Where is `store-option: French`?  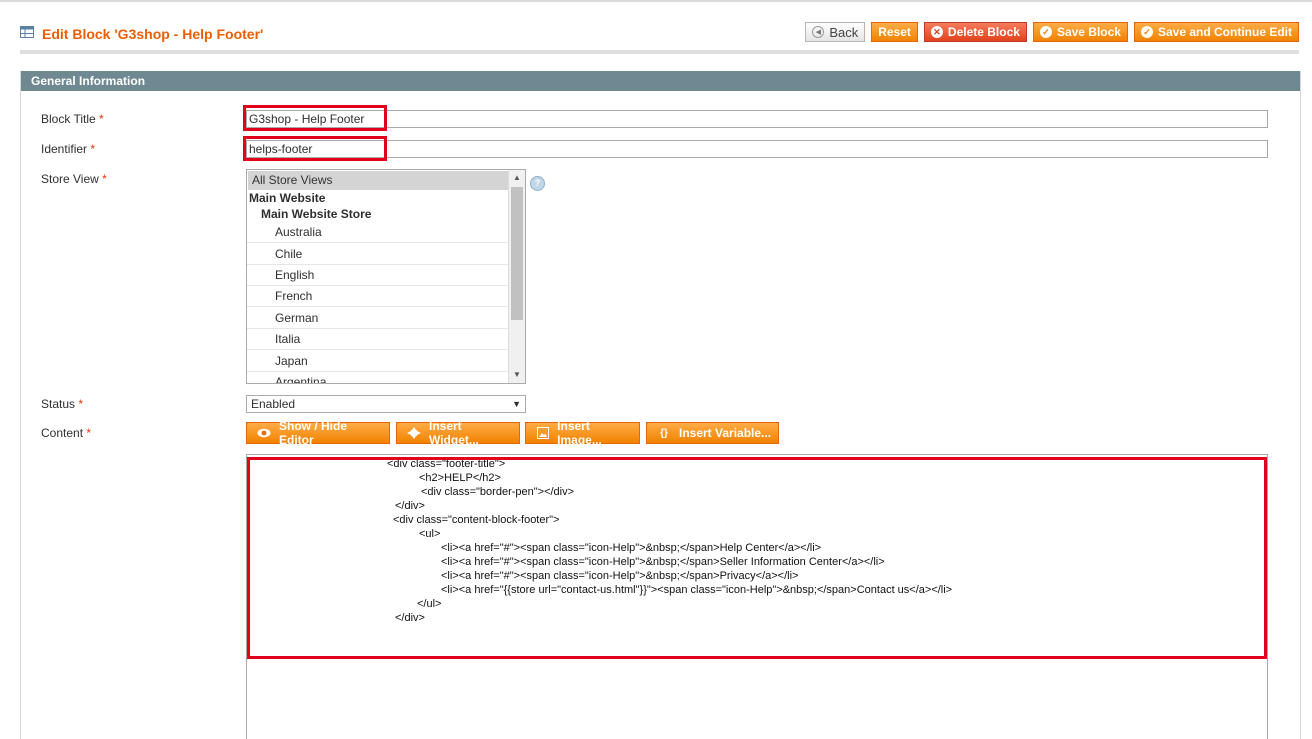 store-option: French is located at coordinates (378, 296).